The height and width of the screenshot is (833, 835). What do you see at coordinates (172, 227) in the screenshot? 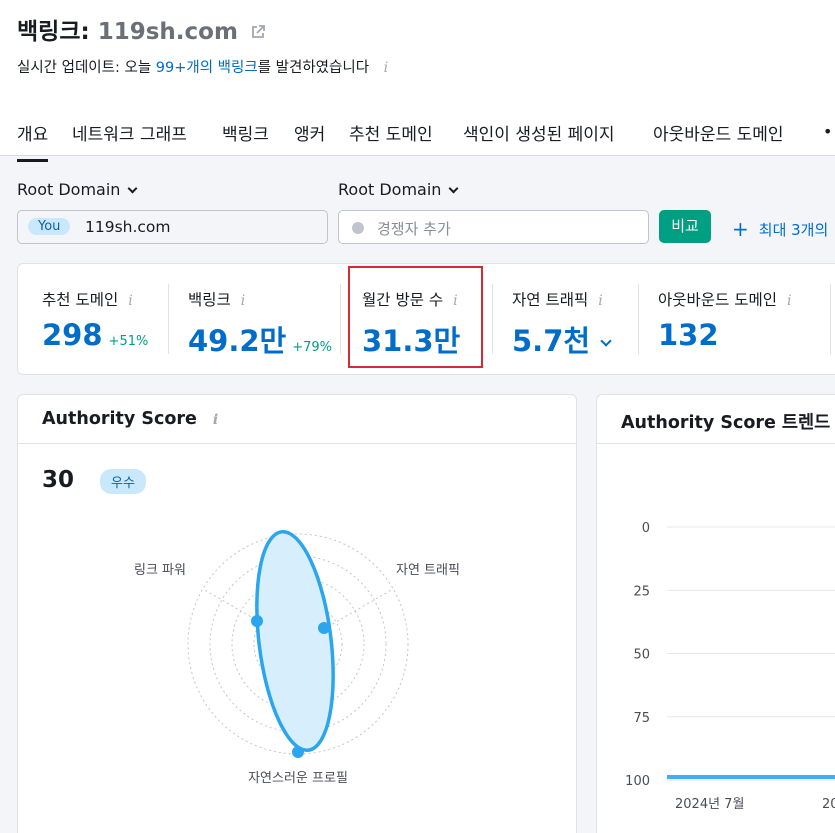
I see `your-domain-field: You 119sh.com` at bounding box center [172, 227].